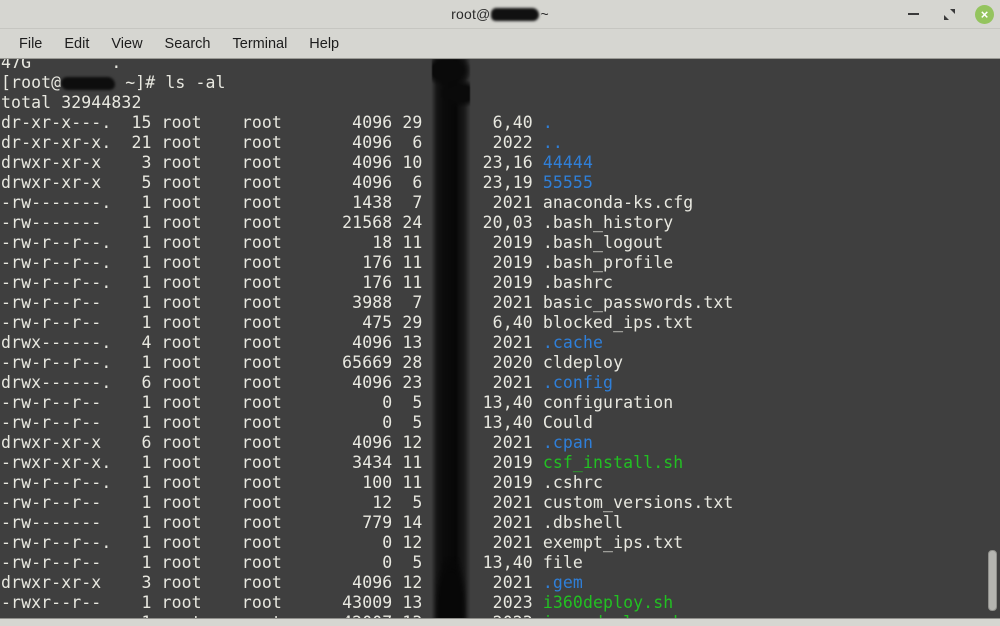 The image size is (1000, 626). I want to click on row-meta: drwx------. 4 root root 4096 13, so click(212, 342).